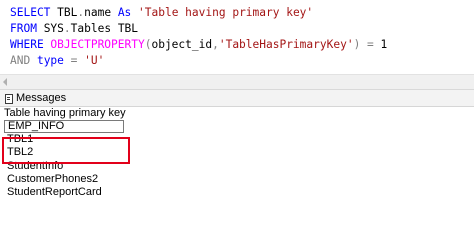 The image size is (474, 240). I want to click on scroll-left-arrow-icon, so click(5, 82).